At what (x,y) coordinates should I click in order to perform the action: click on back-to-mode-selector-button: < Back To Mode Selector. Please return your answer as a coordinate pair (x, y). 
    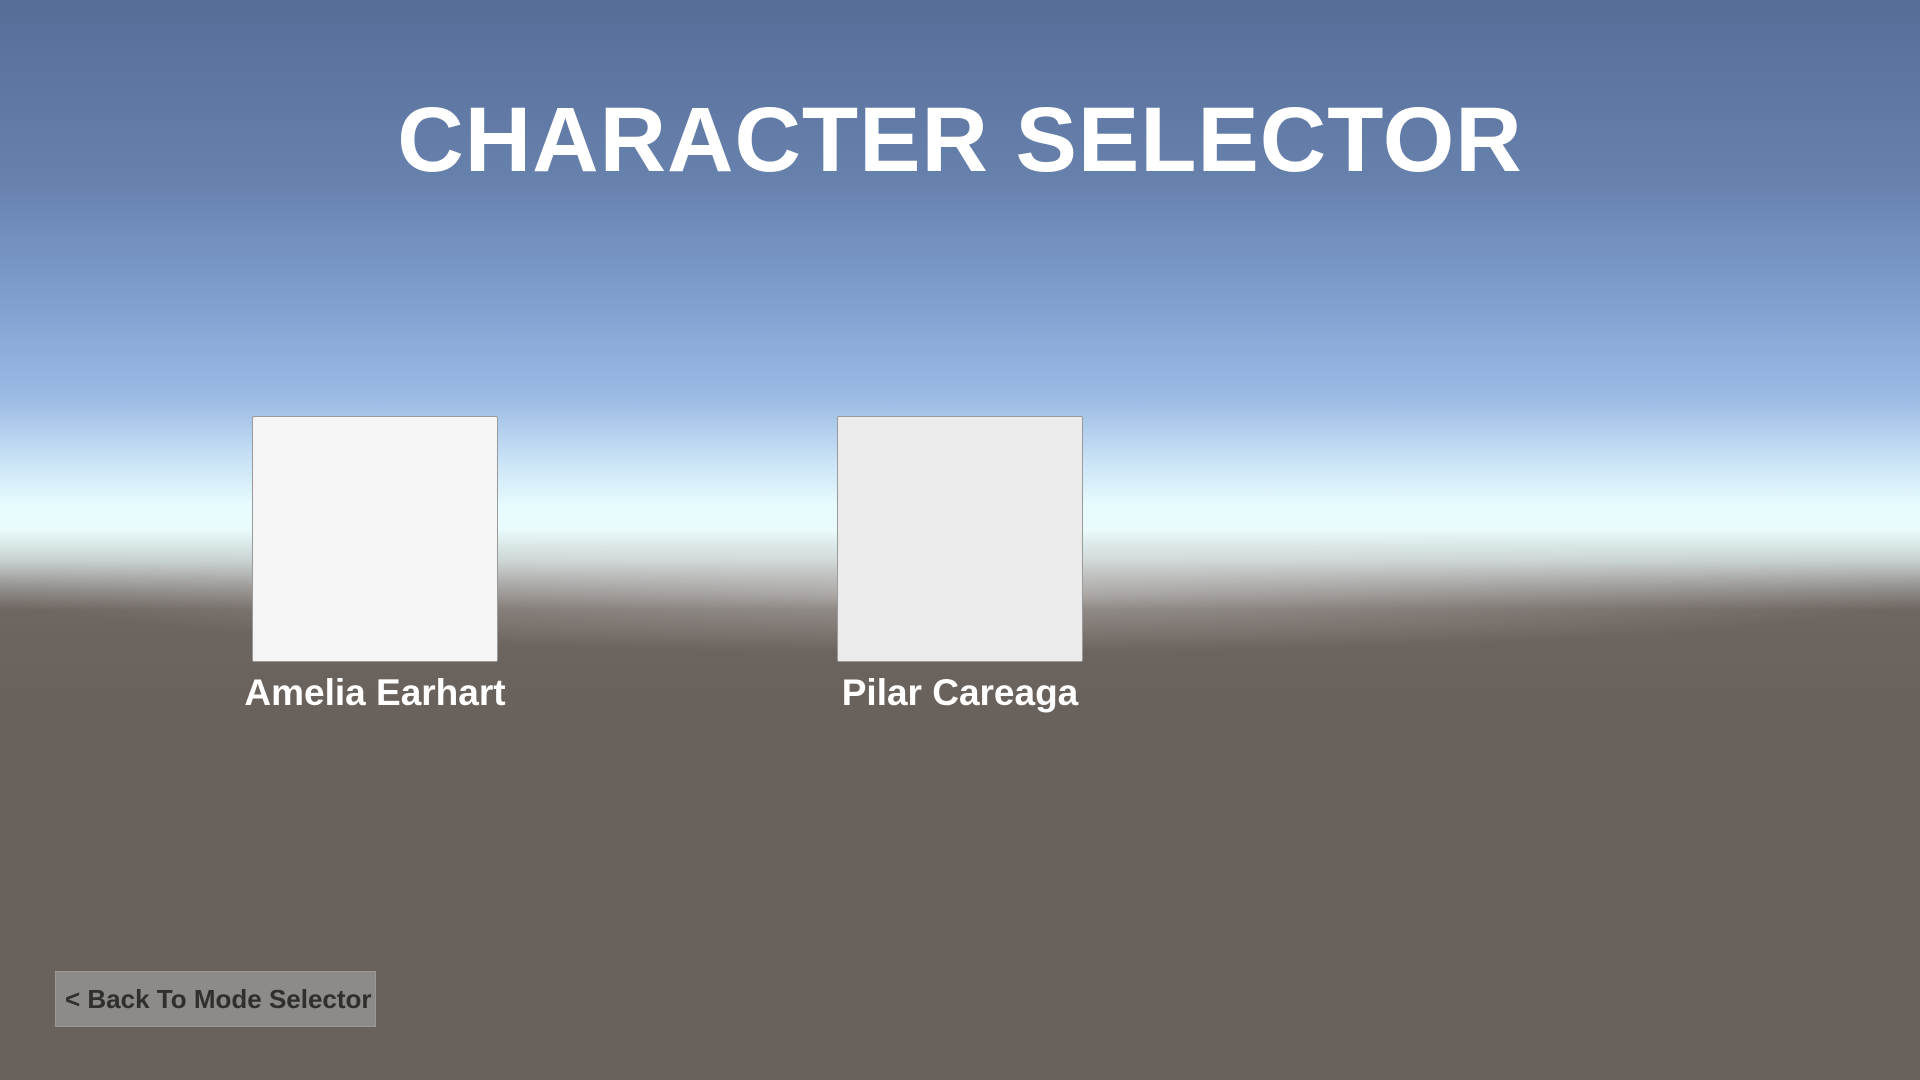
    Looking at the image, I should click on (215, 999).